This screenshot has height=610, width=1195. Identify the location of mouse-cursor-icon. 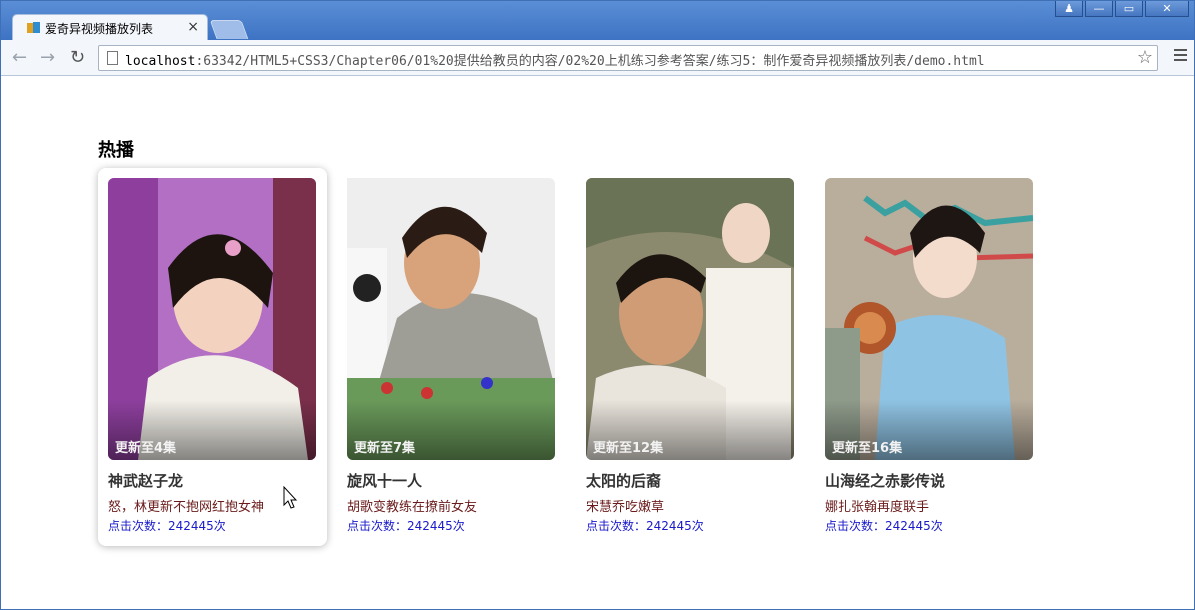
(290, 497).